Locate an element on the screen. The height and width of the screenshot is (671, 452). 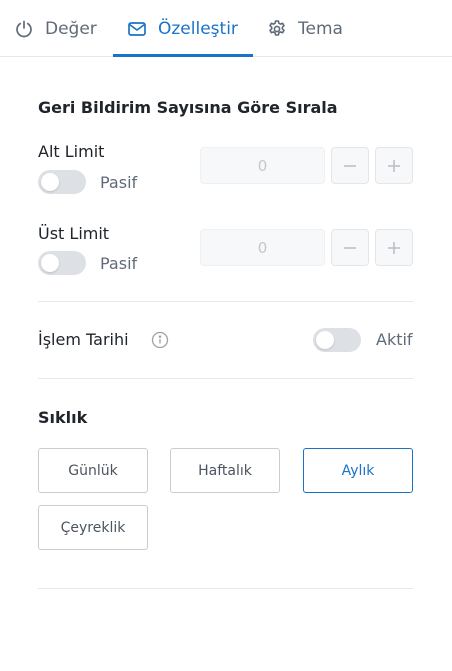
frequency-option-daily: Günlük is located at coordinates (93, 470).